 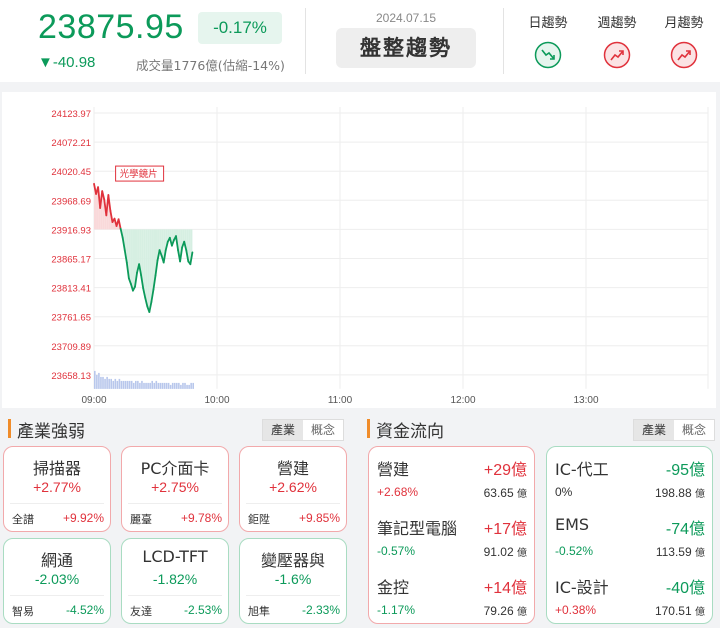 I want to click on industry-pct: -2.03%, so click(x=57, y=579).